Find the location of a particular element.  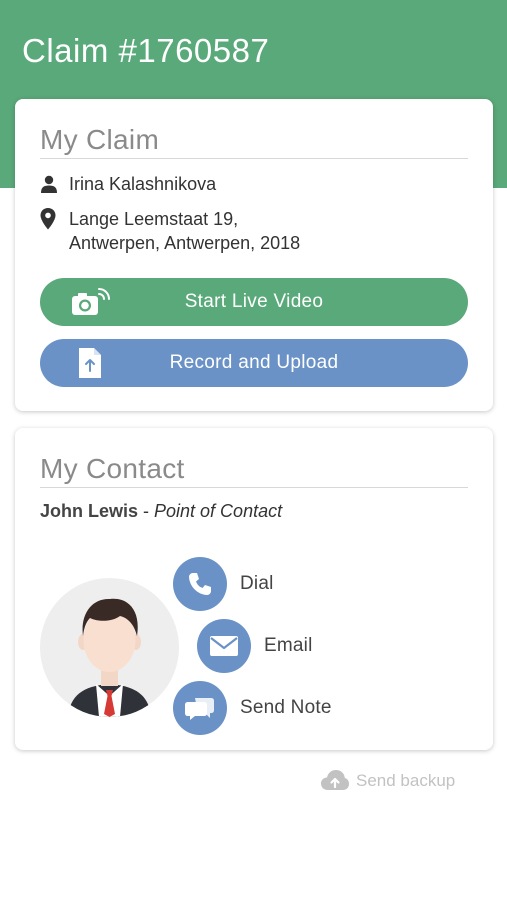

send-note-label: Send Note is located at coordinates (286, 708).